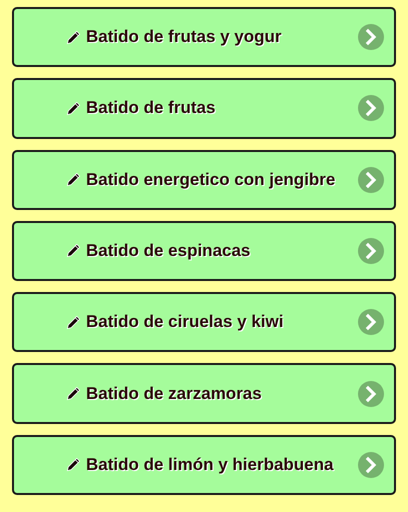 This screenshot has height=512, width=408. What do you see at coordinates (204, 464) in the screenshot?
I see `recipe-button: Batido de limón y hierbabuena` at bounding box center [204, 464].